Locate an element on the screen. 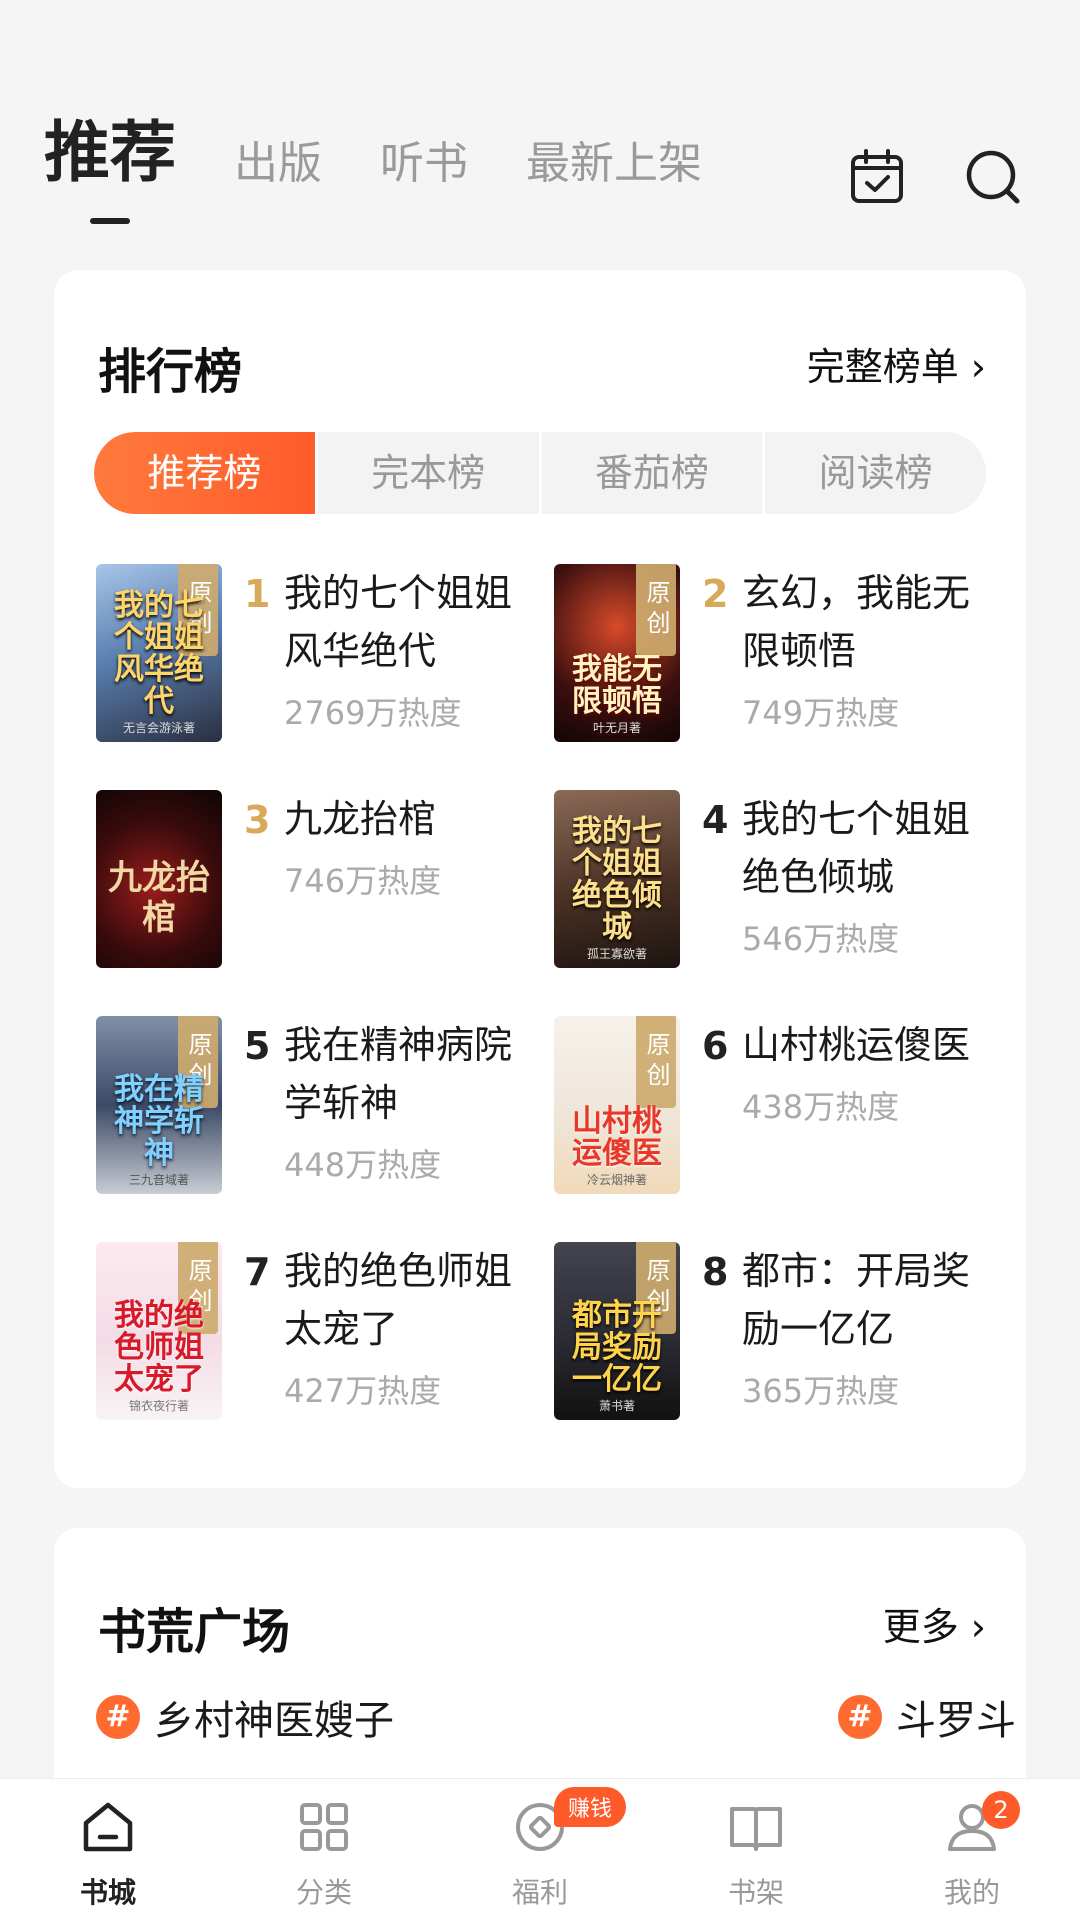  cover-author: 冷云烟神著 is located at coordinates (616, 1180).